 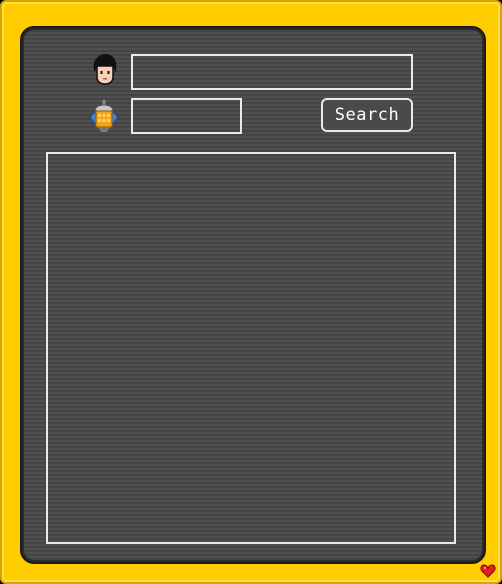 What do you see at coordinates (105, 69) in the screenshot?
I see `user-head-icon` at bounding box center [105, 69].